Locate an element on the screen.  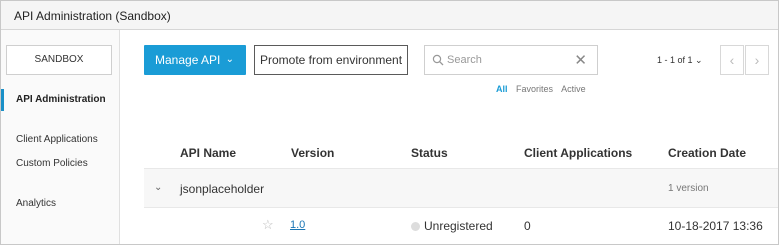
title-bar: API Administration (Sandbox) is located at coordinates (389, 15).